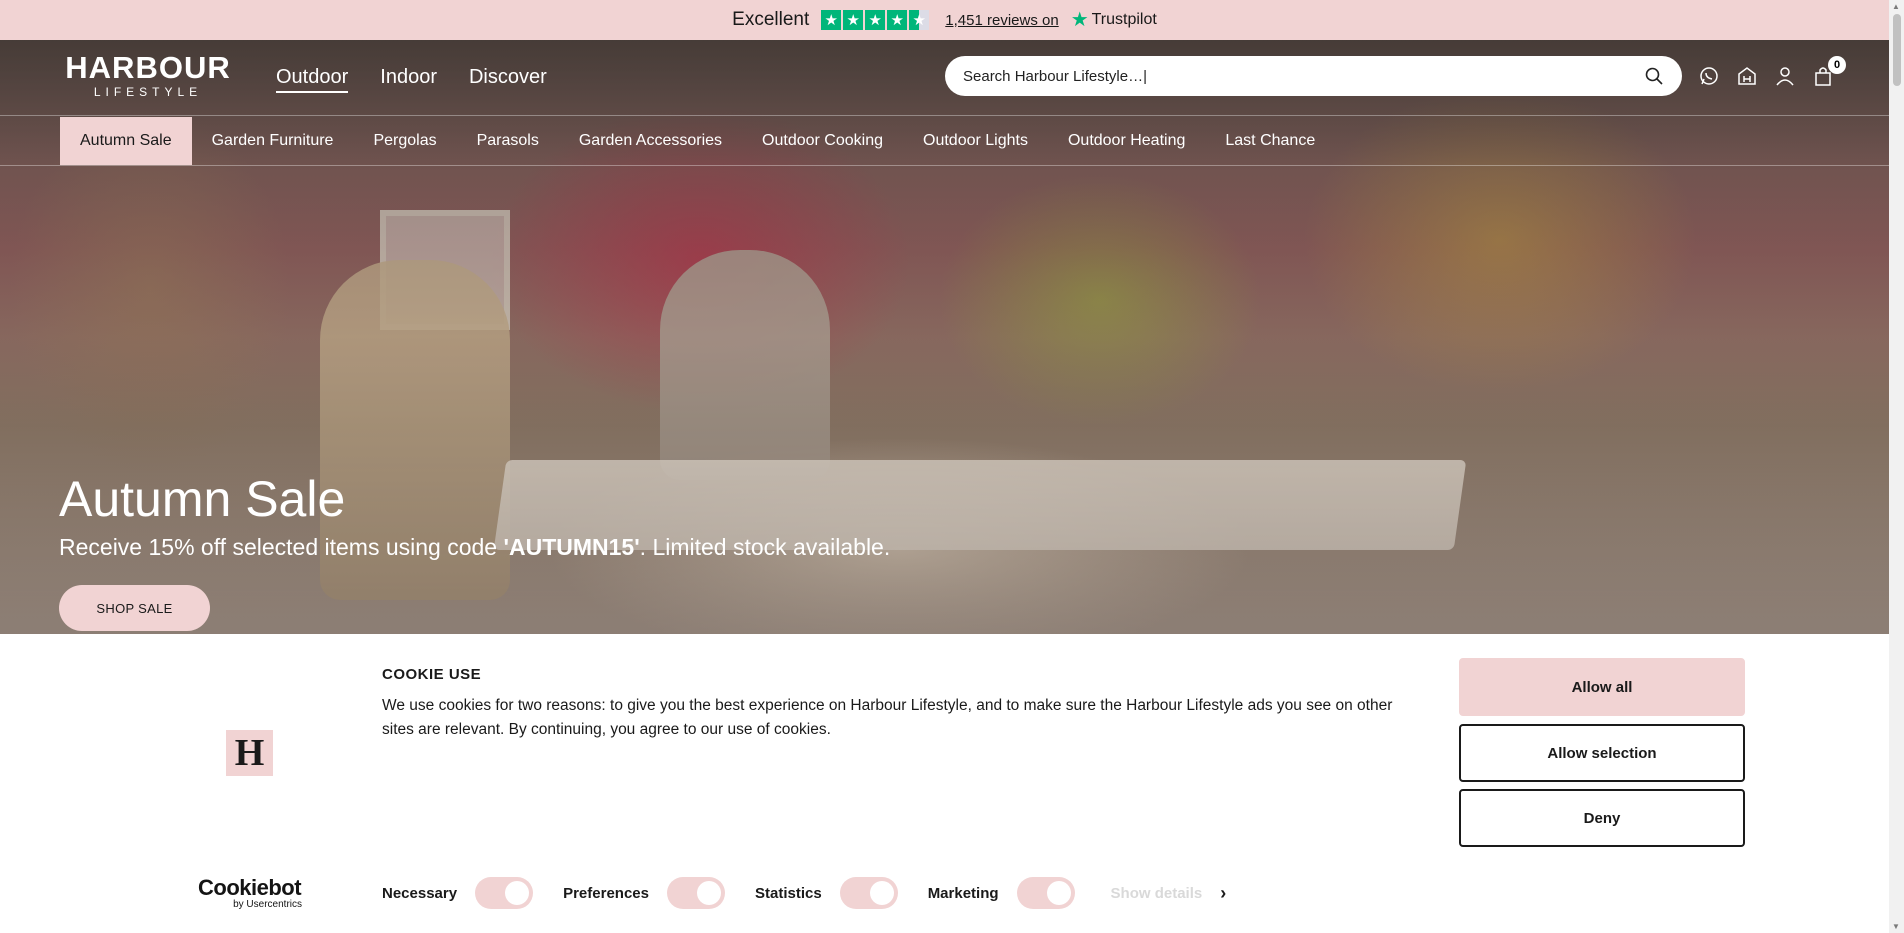 The height and width of the screenshot is (933, 1904). Describe the element at coordinates (975, 141) in the screenshot. I see `category-outdoor-lights: Outdoor Lights` at that location.